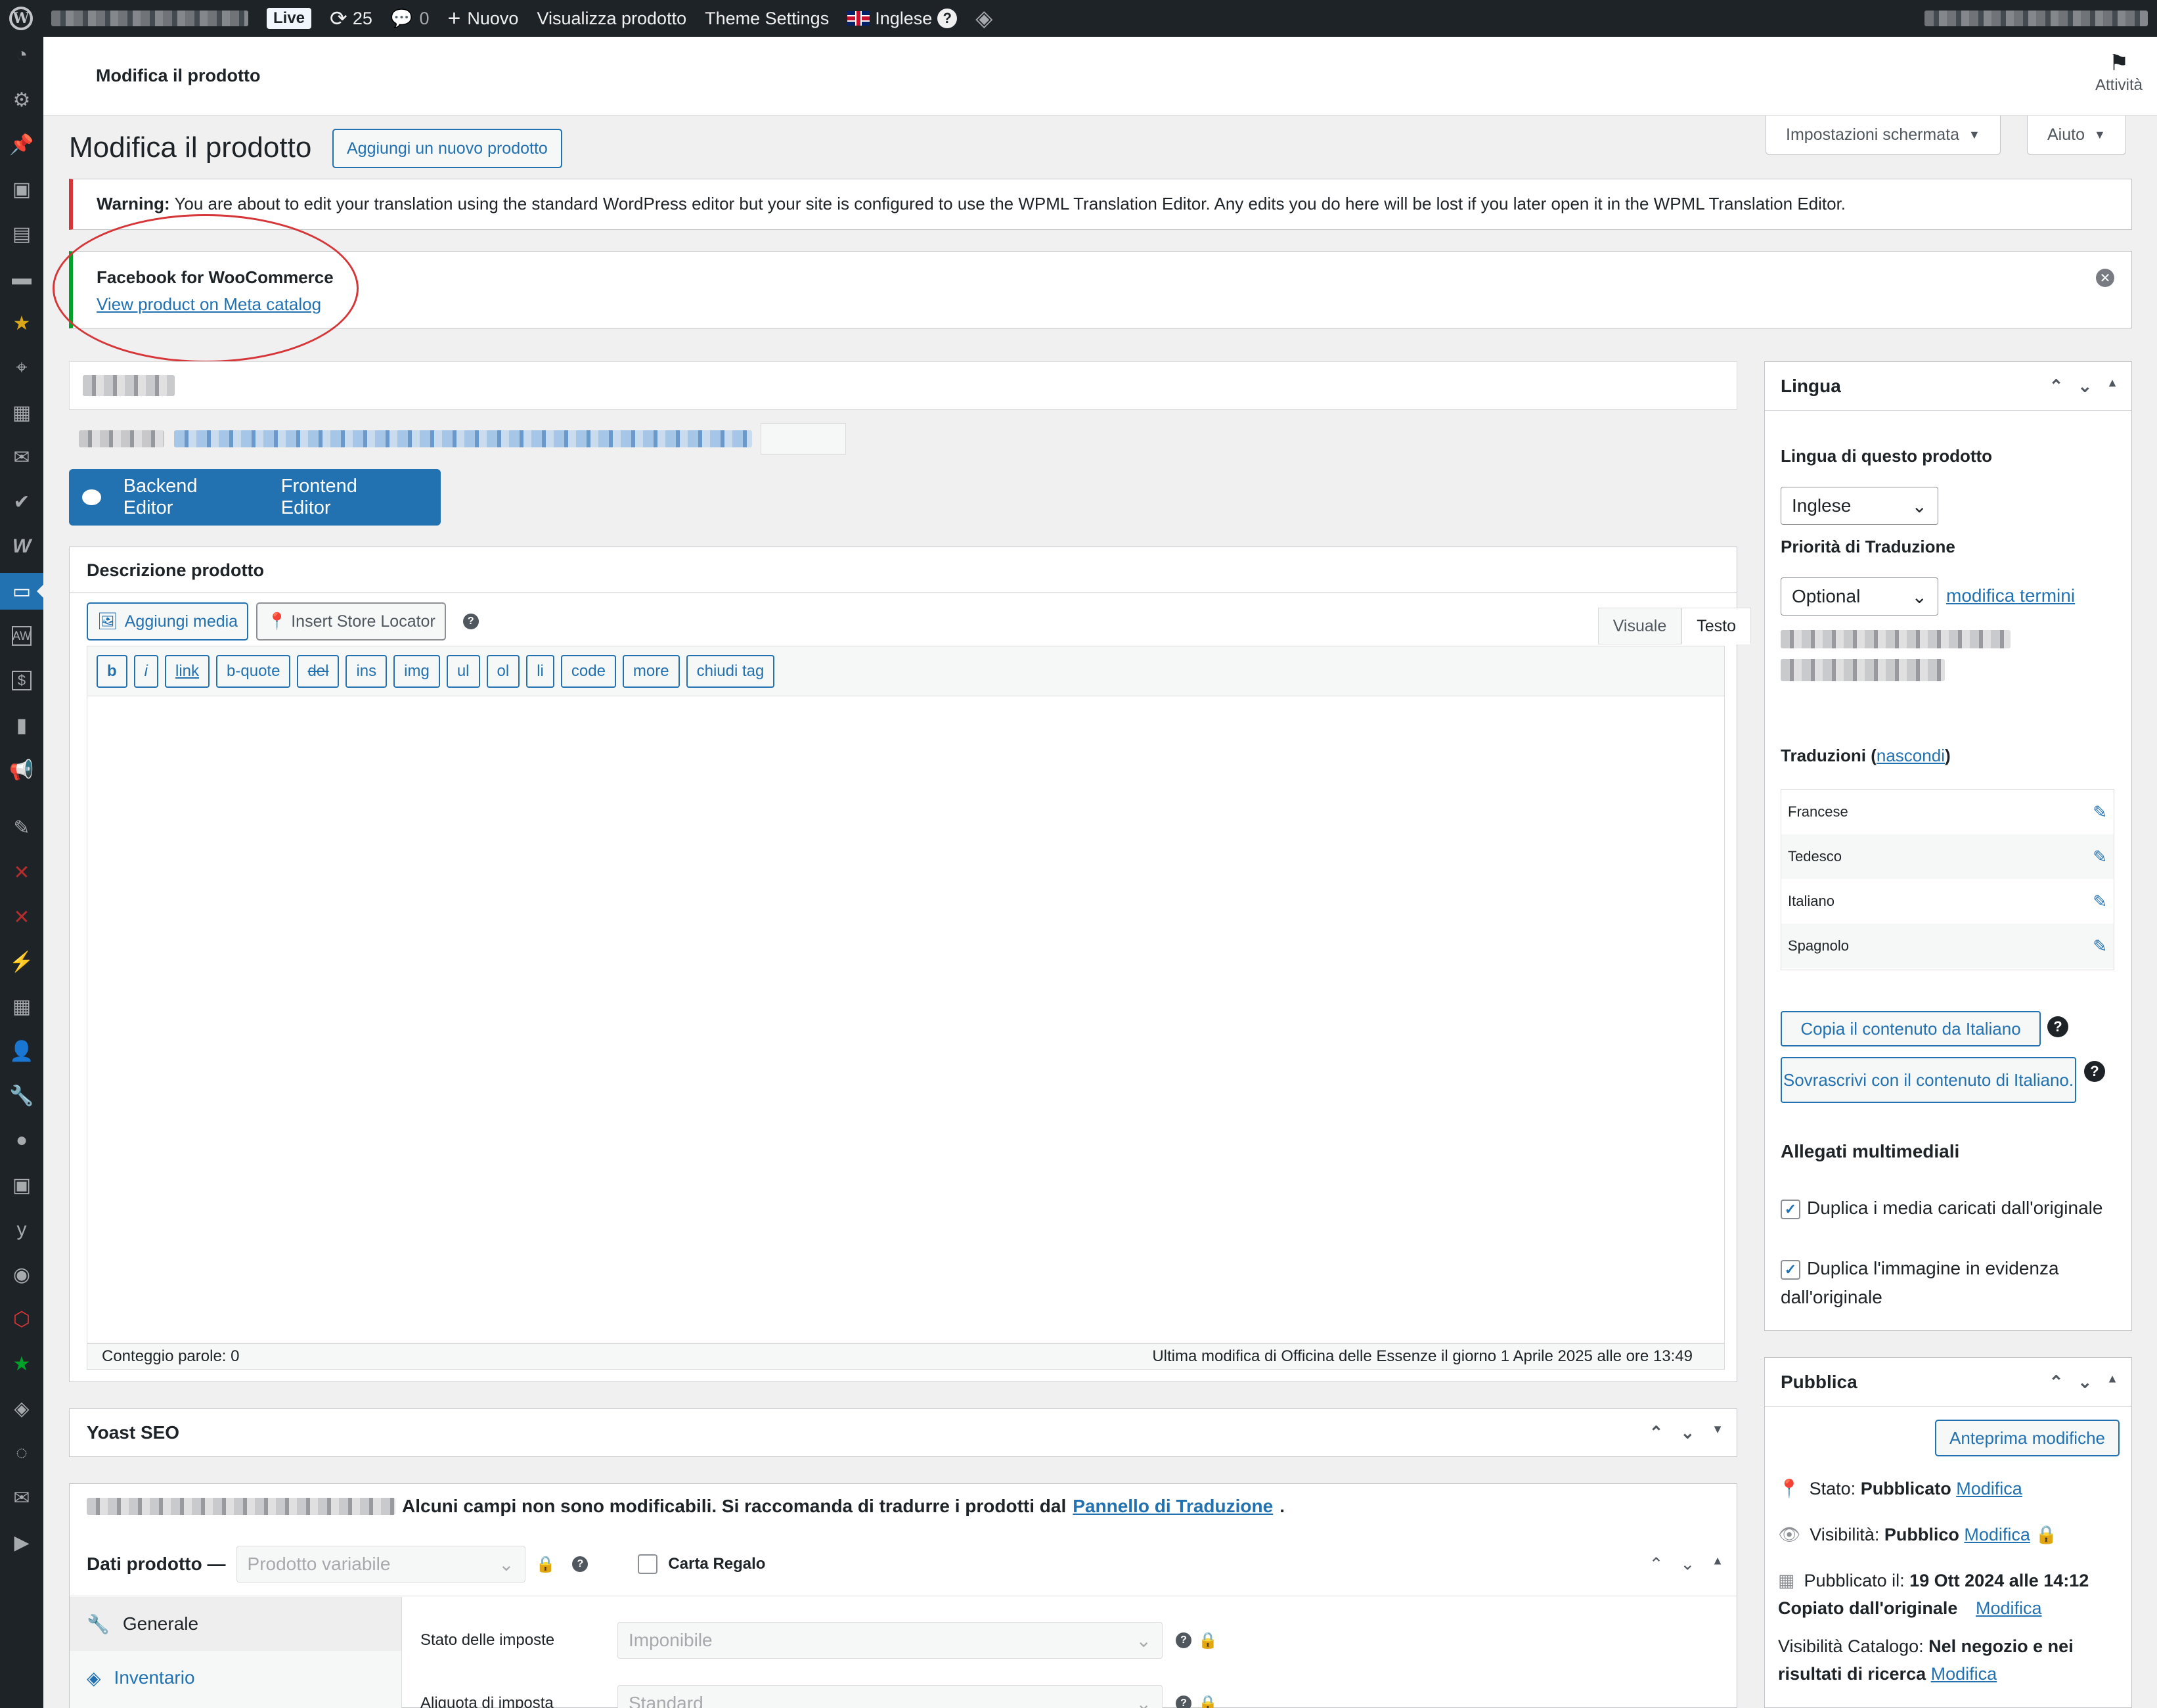  I want to click on mail-icon: ✉, so click(21, 457).